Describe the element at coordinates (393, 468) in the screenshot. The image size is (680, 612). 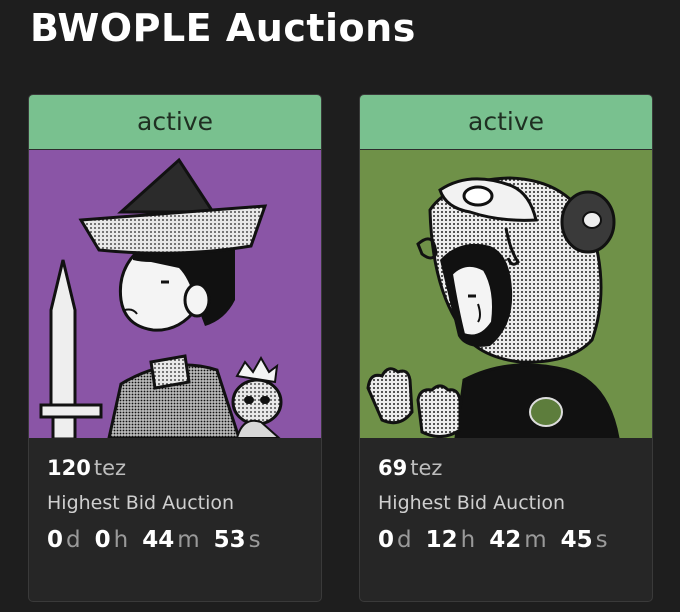
I see `bid-amount: 69` at that location.